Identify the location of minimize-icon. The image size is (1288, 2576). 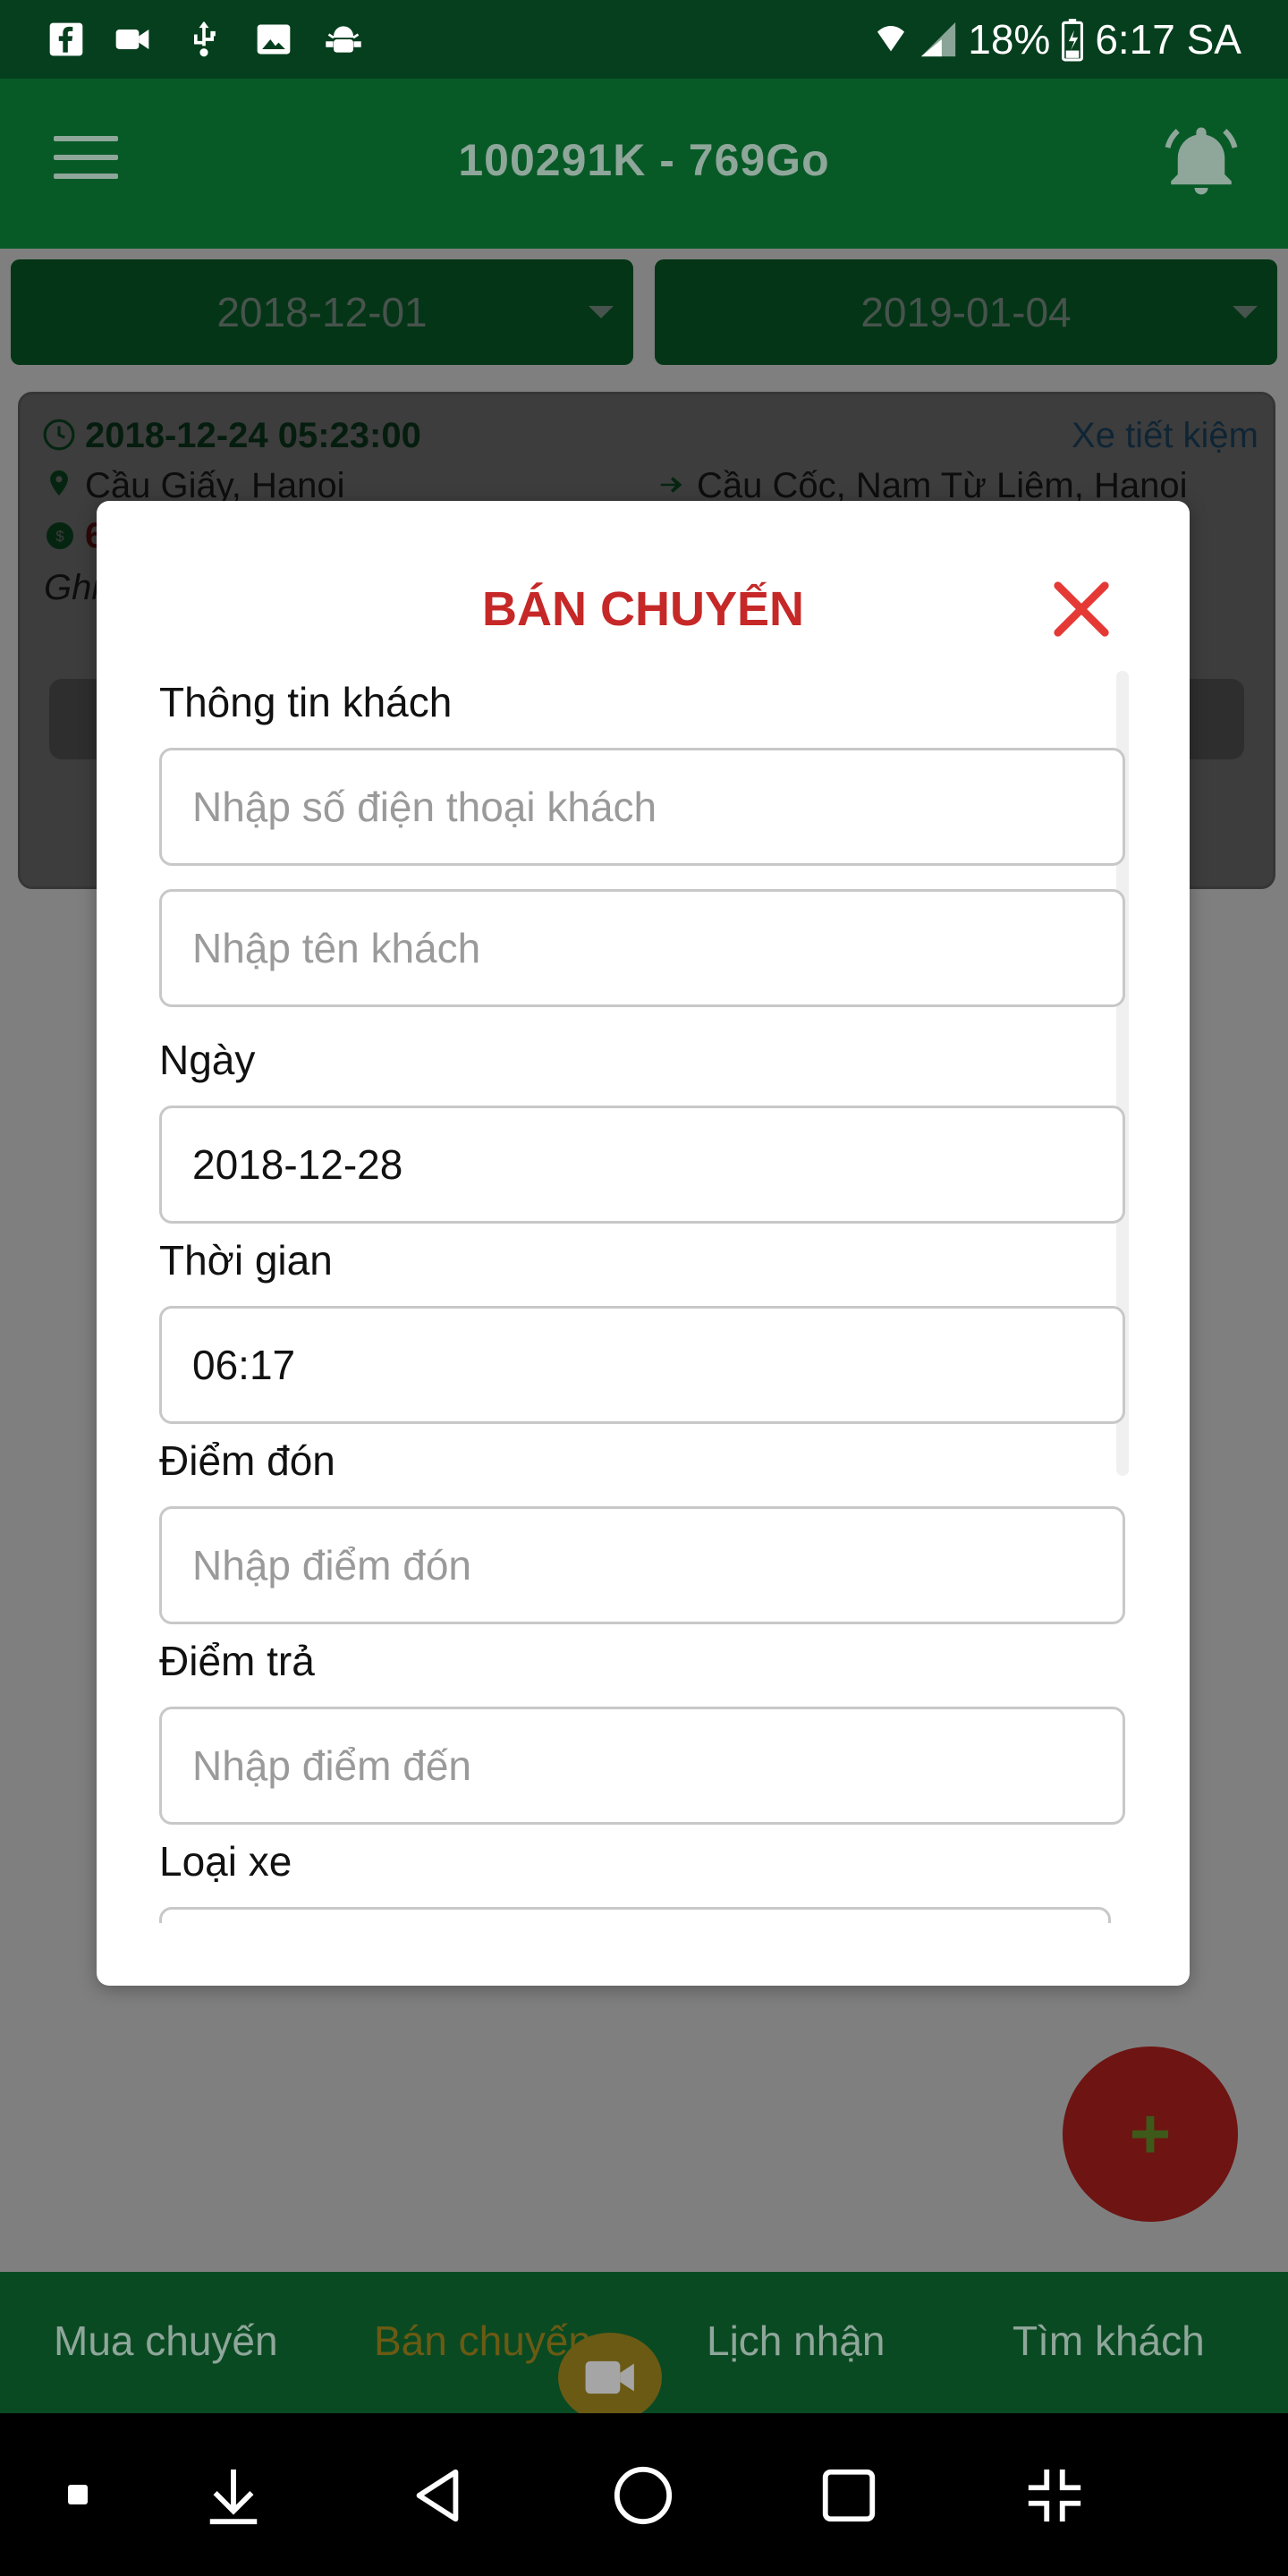
(1054, 2495).